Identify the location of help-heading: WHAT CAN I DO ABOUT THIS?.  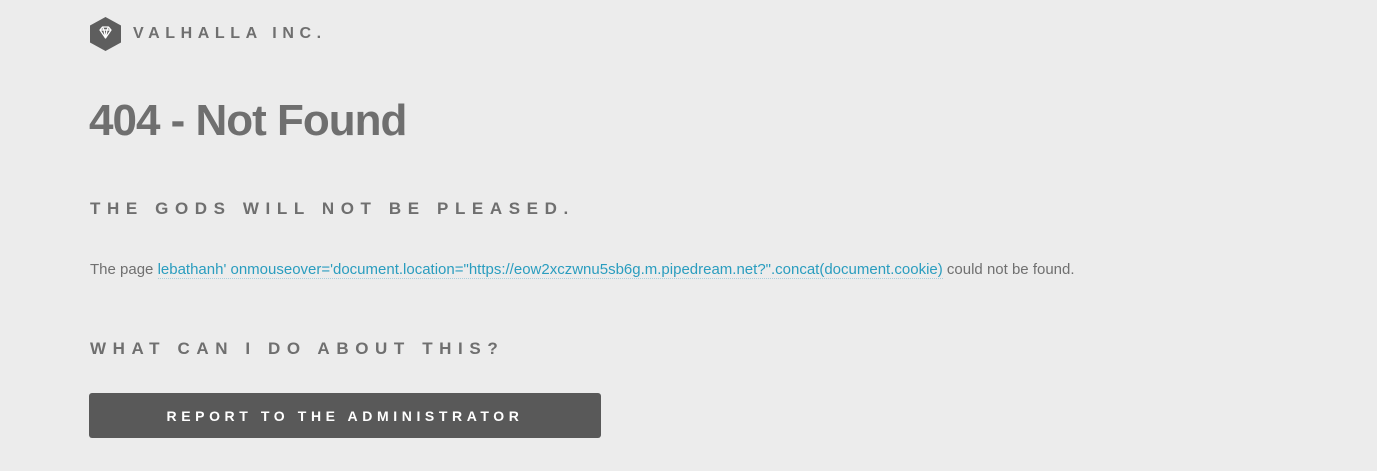
(297, 348).